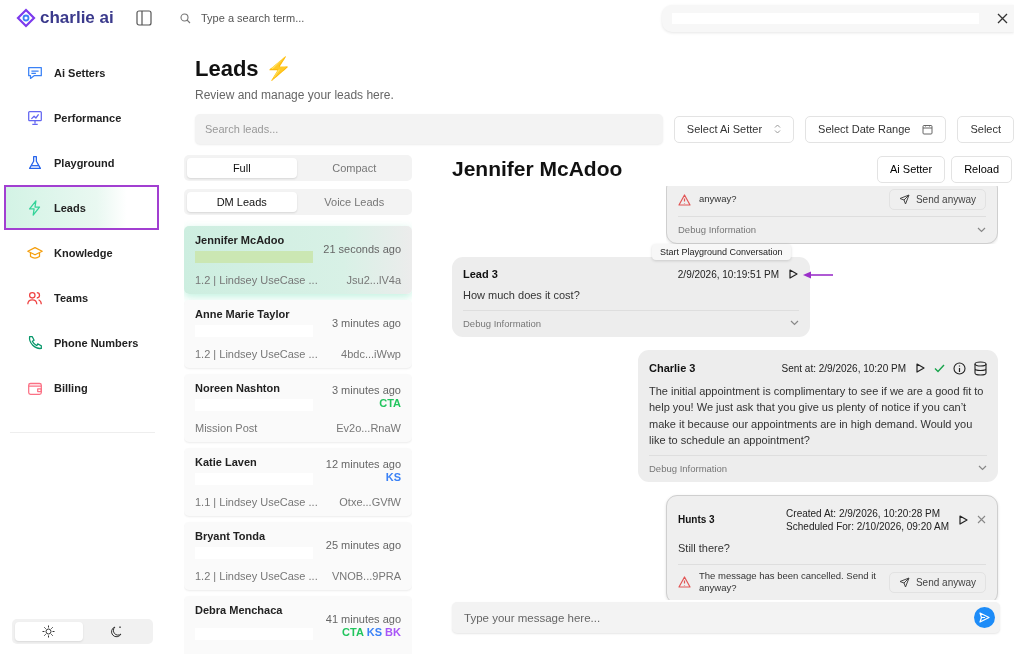 This screenshot has width=1014, height=654. I want to click on filter-button: Select, so click(985, 129).